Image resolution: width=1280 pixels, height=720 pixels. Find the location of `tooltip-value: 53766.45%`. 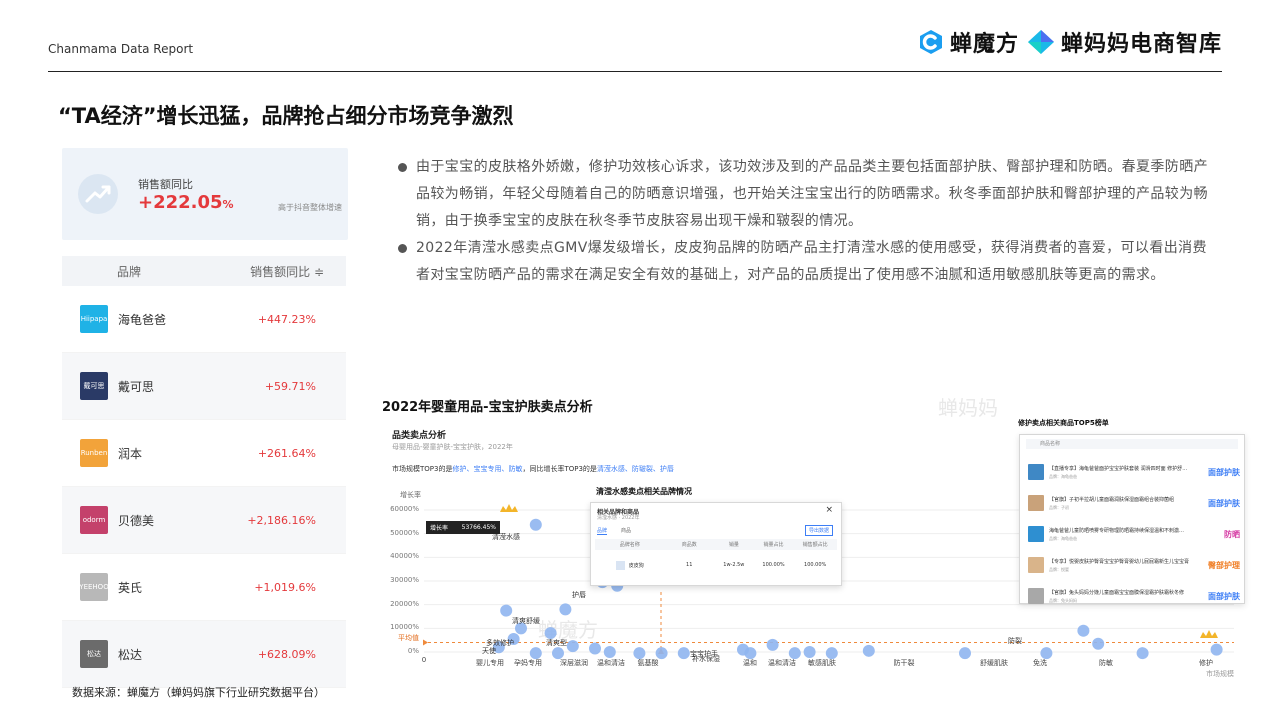

tooltip-value: 53766.45% is located at coordinates (478, 527).